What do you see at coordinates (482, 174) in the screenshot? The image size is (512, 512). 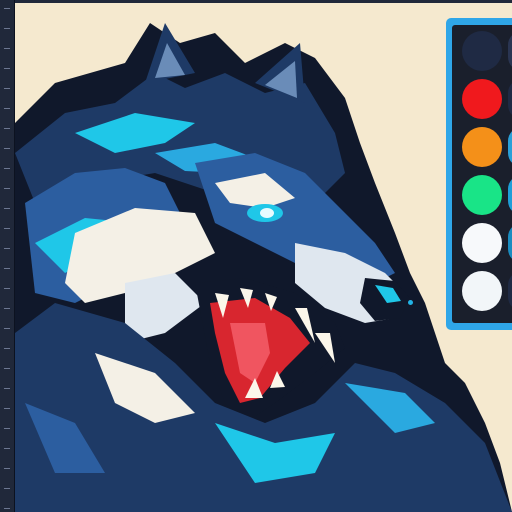 I see `palette-swatch-area` at bounding box center [482, 174].